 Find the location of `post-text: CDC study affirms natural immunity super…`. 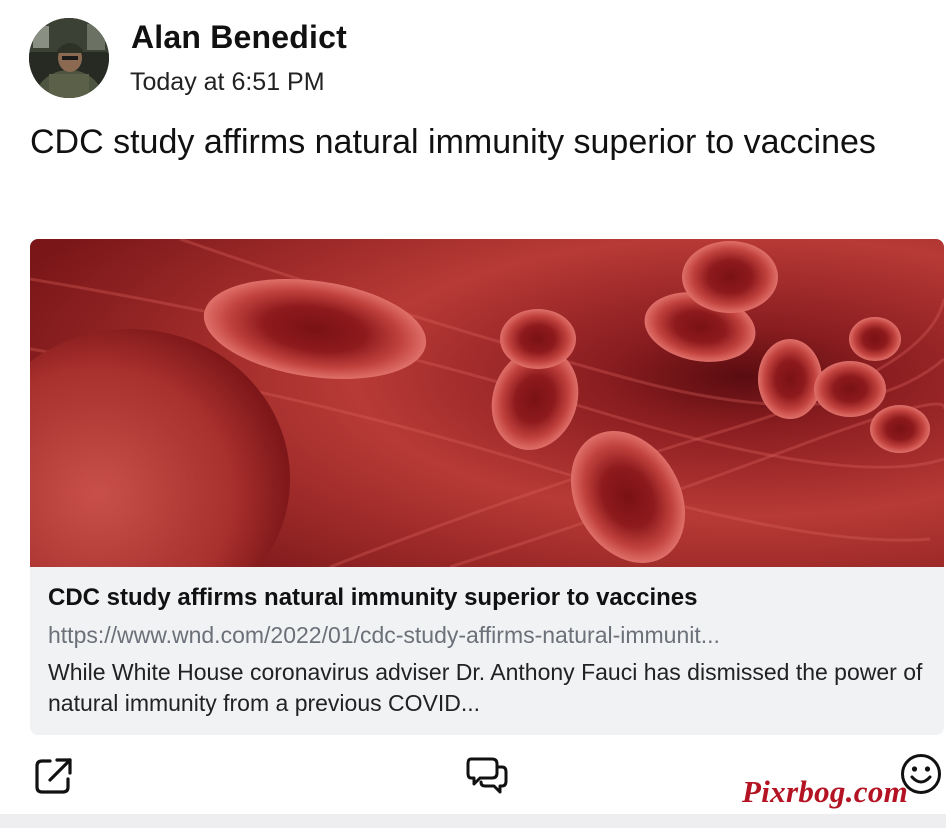

post-text: CDC study affirms natural immunity super… is located at coordinates (453, 142).